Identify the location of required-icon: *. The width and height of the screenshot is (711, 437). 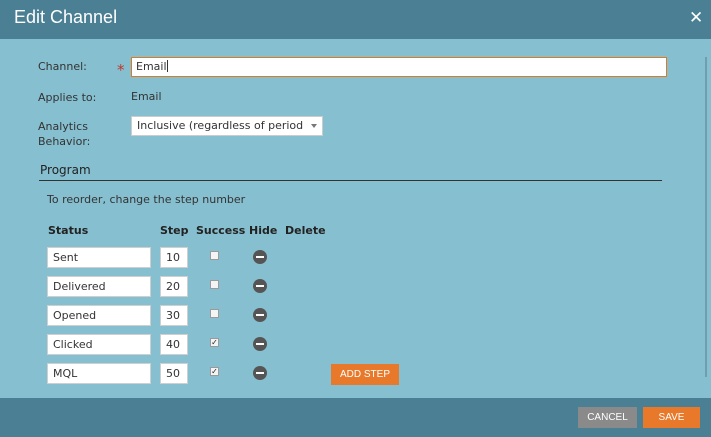
(121, 70).